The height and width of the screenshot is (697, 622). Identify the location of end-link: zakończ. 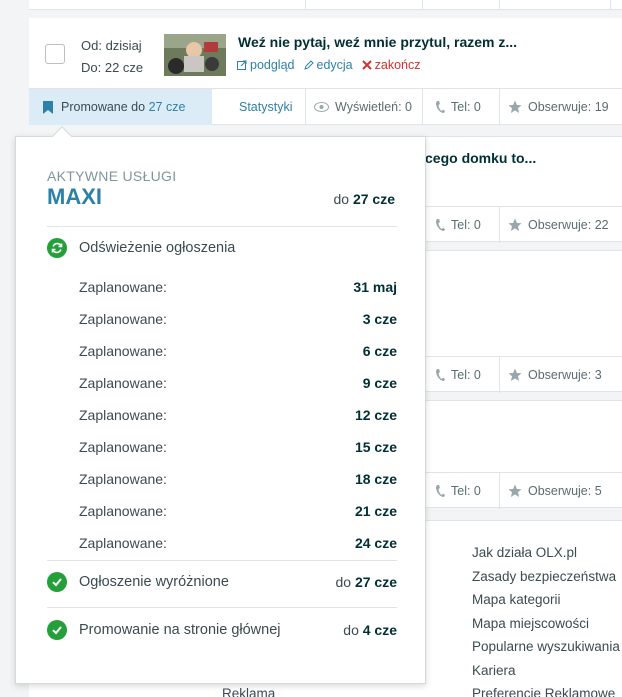
(391, 65).